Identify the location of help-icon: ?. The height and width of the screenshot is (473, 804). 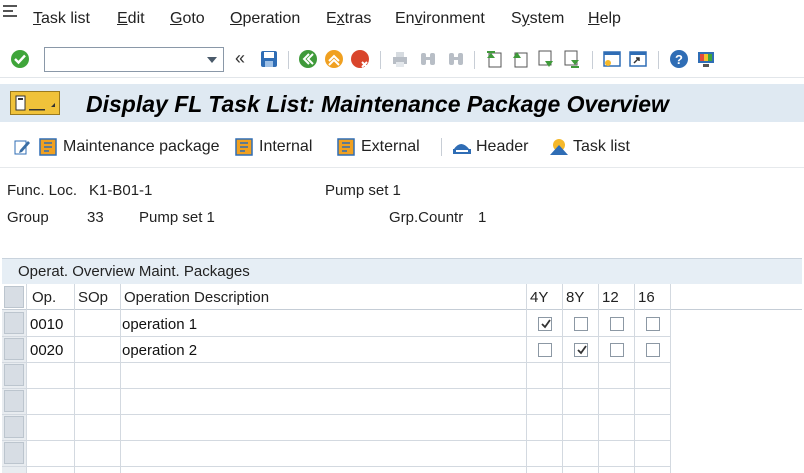
(679, 59).